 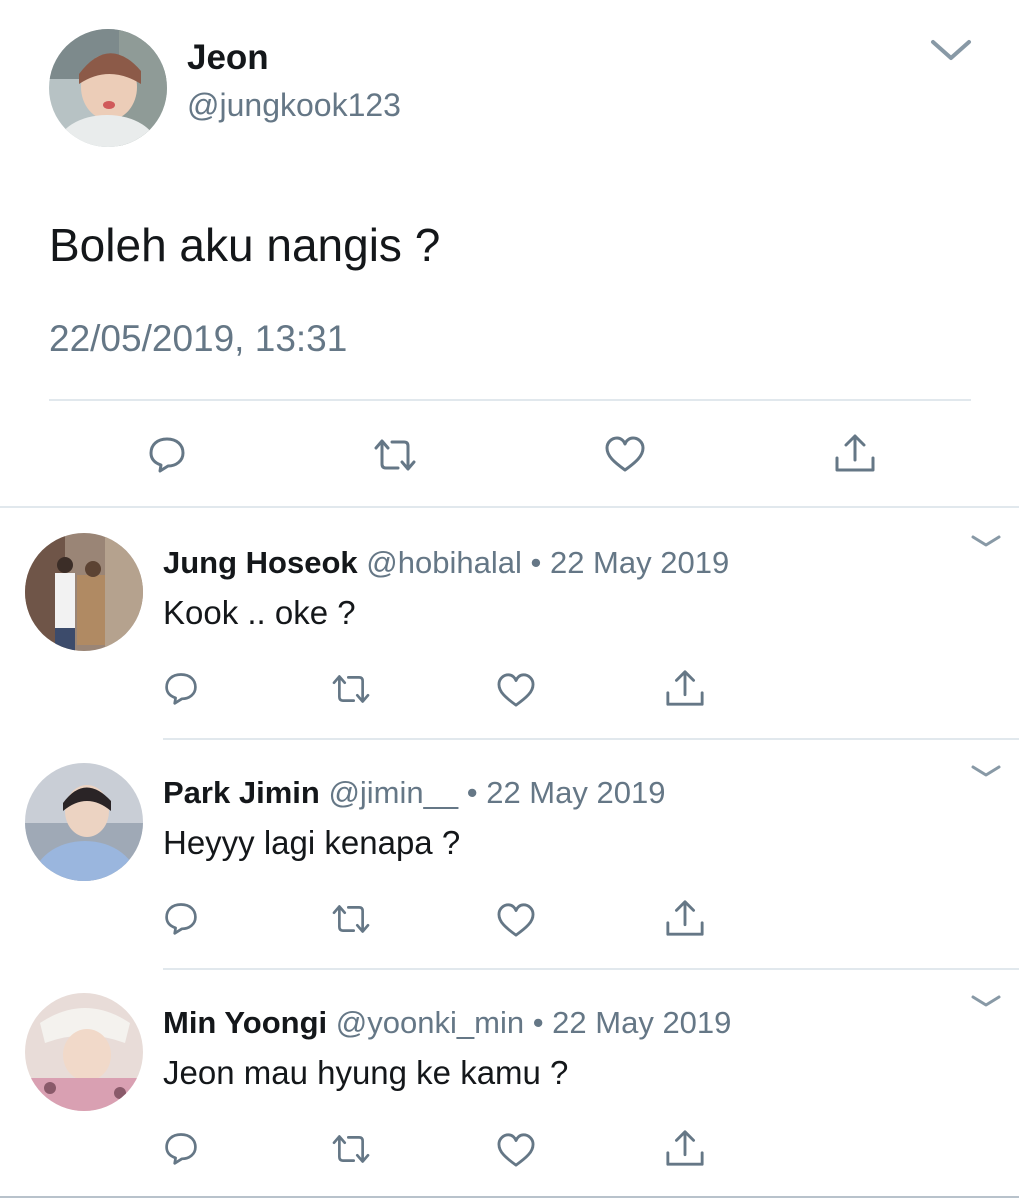 I want to click on tweet-handle: @jungkook123, so click(x=294, y=105).